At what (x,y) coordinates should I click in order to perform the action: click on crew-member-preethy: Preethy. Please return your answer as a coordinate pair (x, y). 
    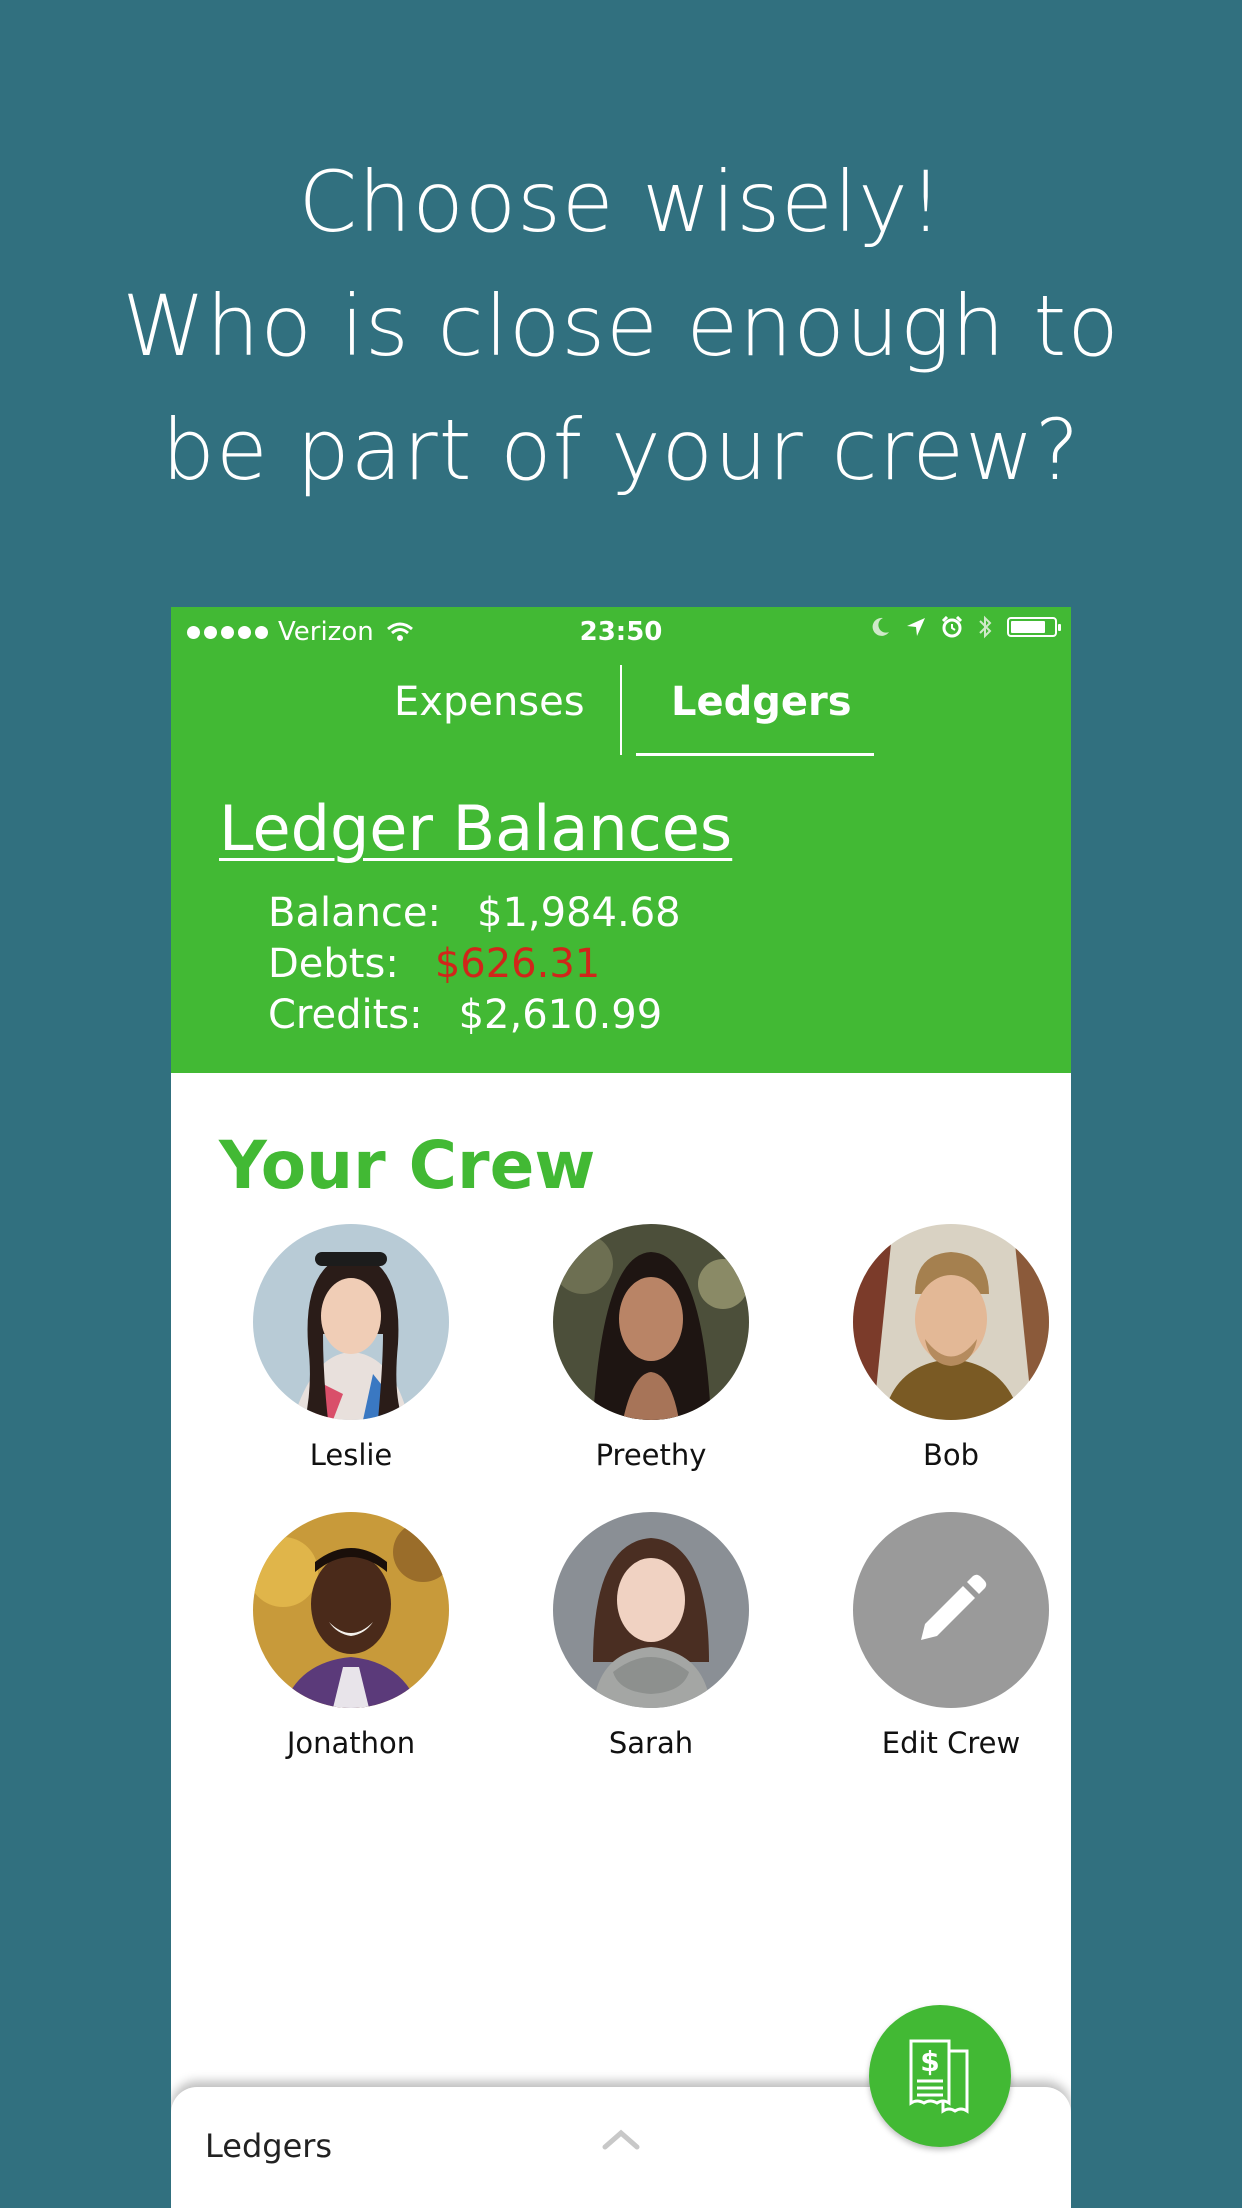
    Looking at the image, I should click on (651, 1348).